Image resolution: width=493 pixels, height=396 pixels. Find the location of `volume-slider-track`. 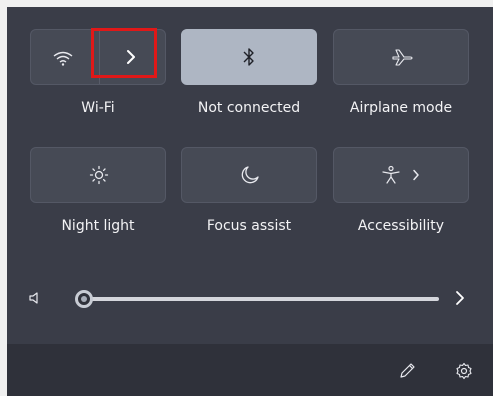

volume-slider-track is located at coordinates (263, 299).